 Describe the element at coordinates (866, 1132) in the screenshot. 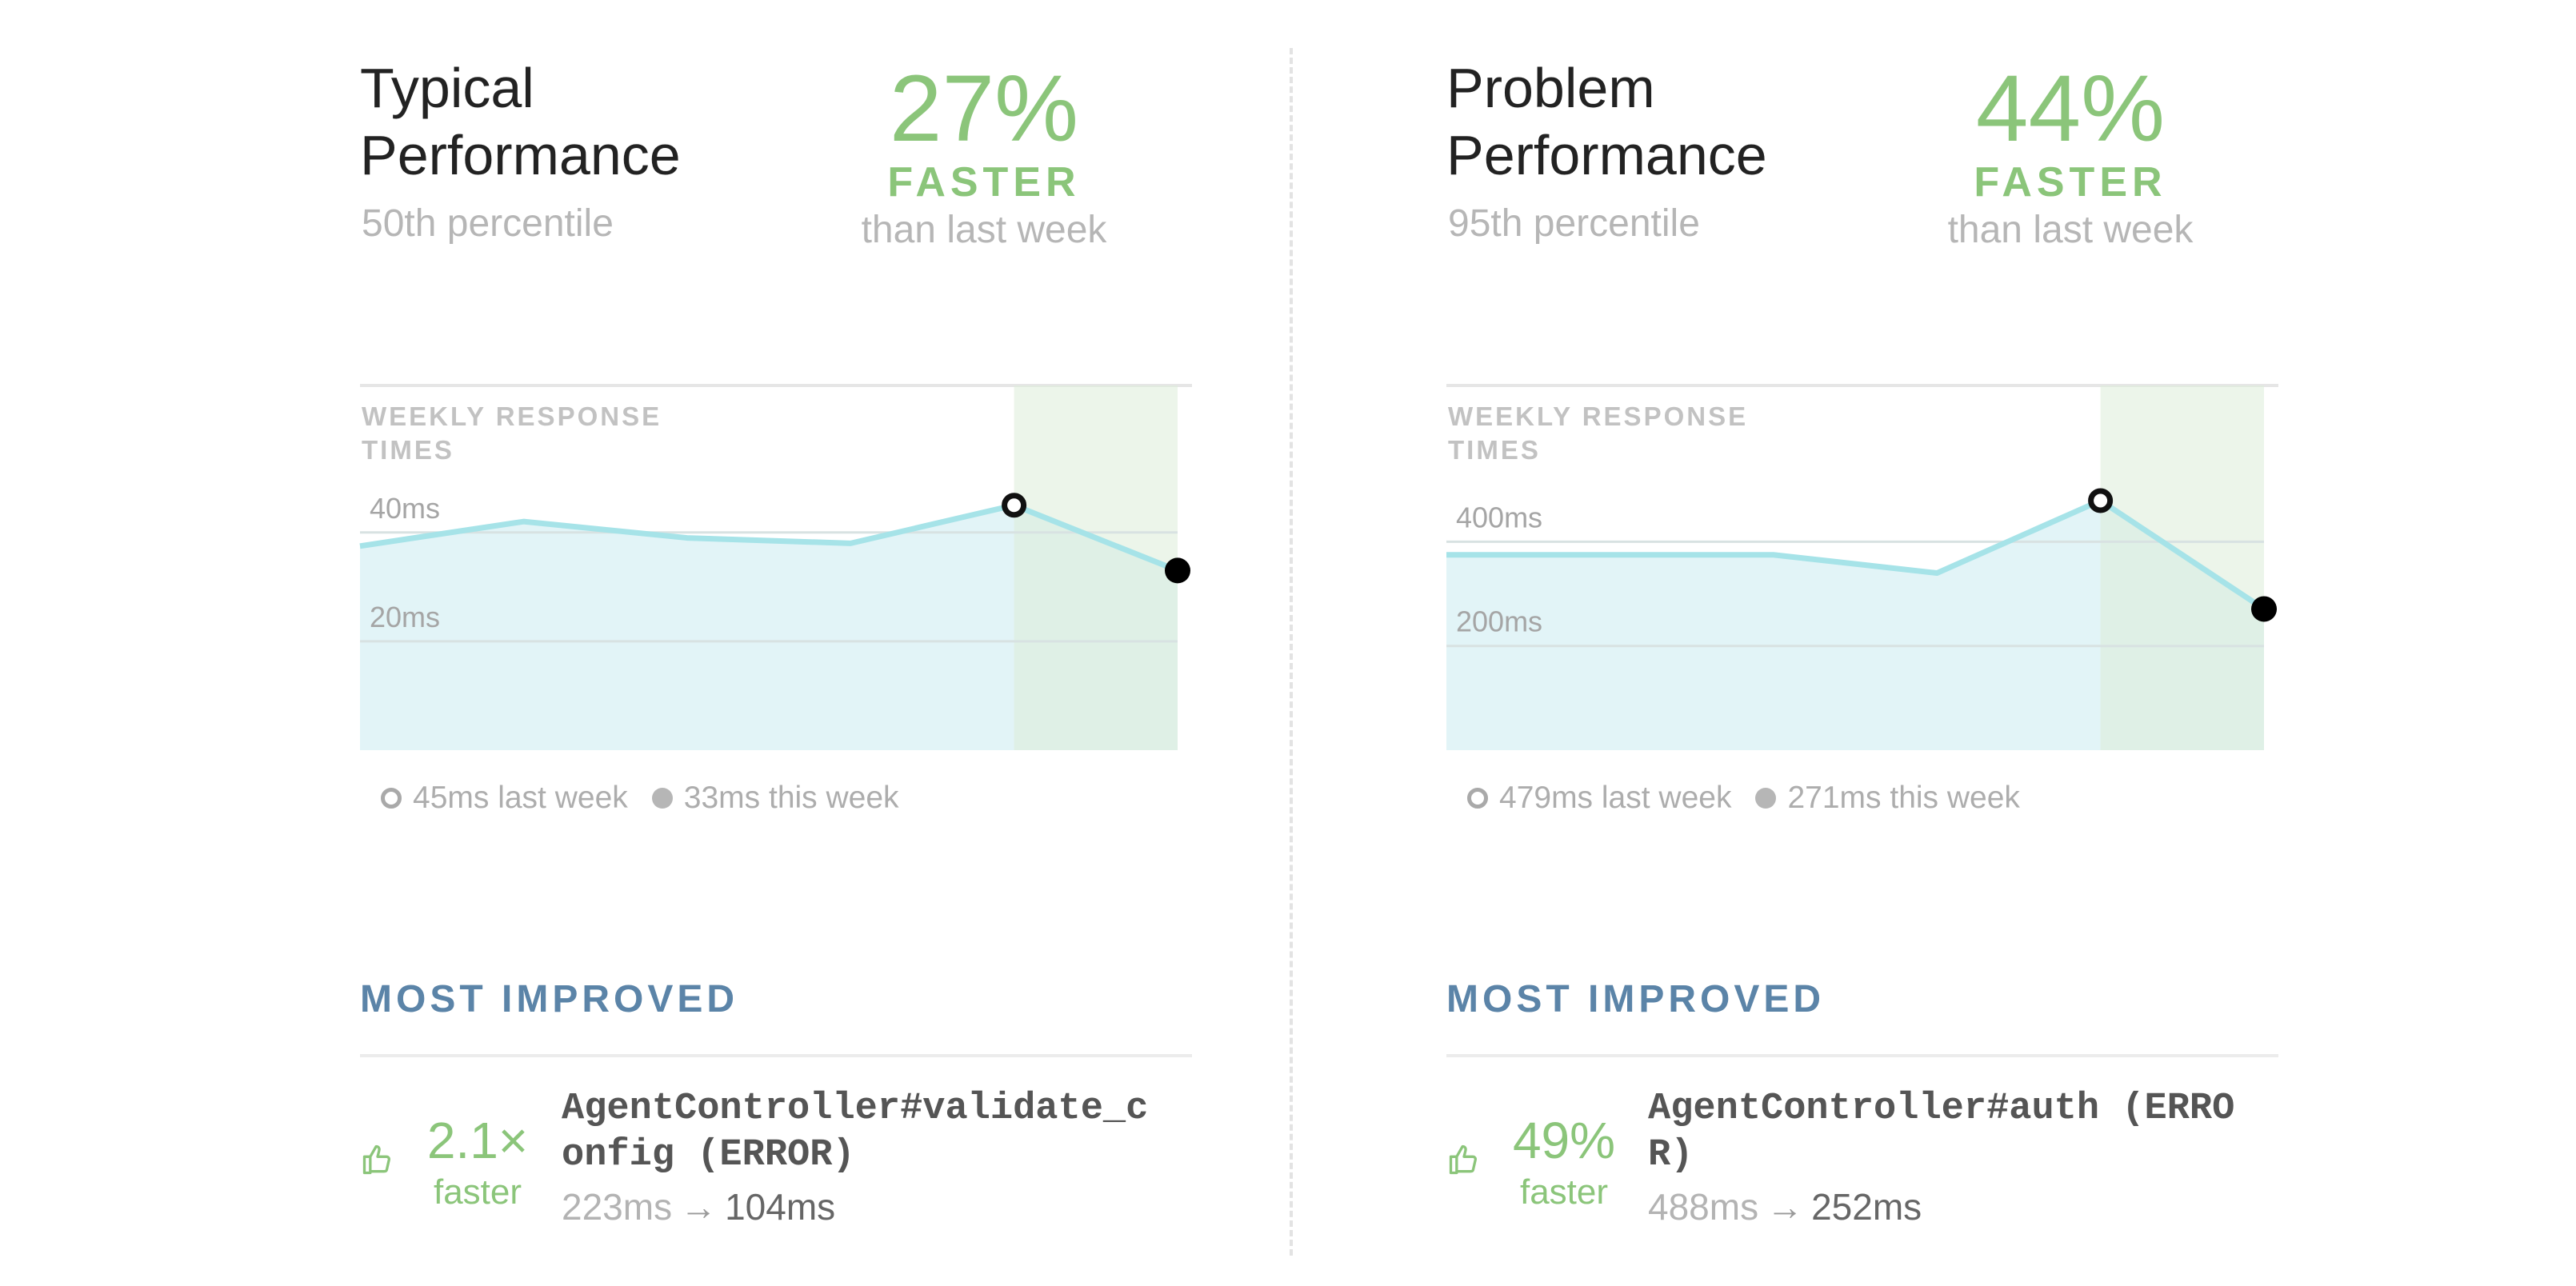

I see `transaction-name: AgentController#validate_config (ERROR)` at that location.